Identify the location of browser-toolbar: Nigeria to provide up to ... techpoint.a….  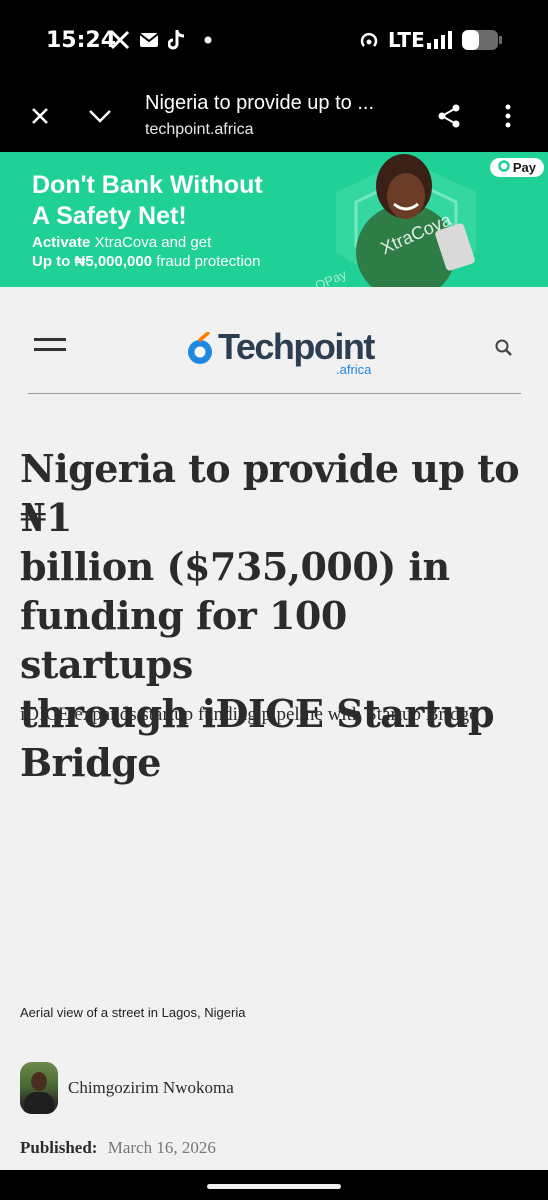
(274, 116).